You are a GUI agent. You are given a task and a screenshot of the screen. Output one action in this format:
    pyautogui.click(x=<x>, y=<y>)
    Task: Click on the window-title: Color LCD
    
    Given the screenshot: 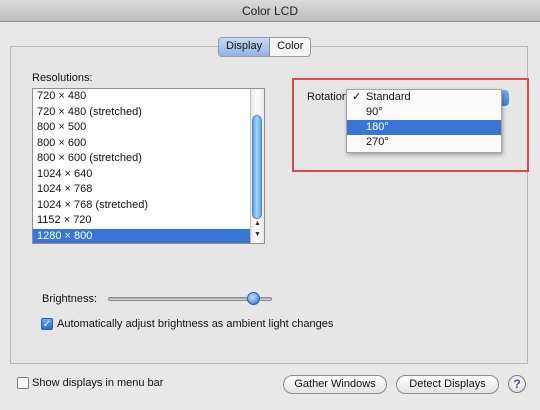 What is the action you would take?
    pyautogui.click(x=270, y=11)
    